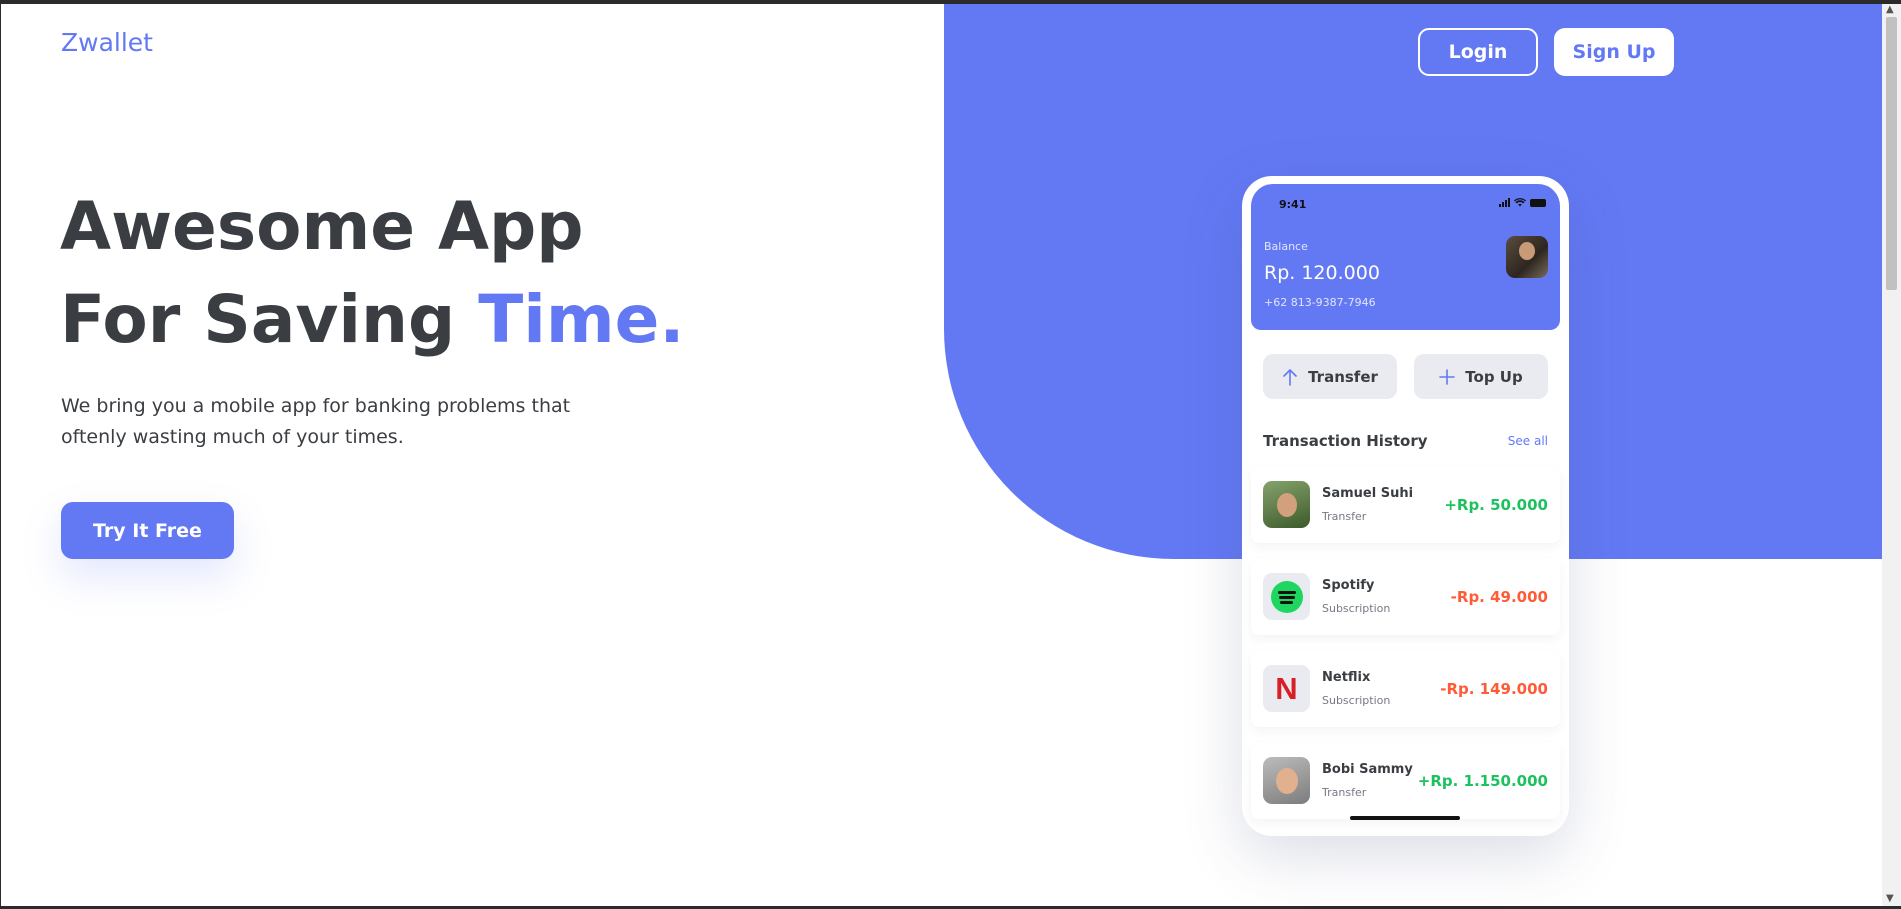 Image resolution: width=1901 pixels, height=909 pixels. I want to click on status-icons, so click(1522, 202).